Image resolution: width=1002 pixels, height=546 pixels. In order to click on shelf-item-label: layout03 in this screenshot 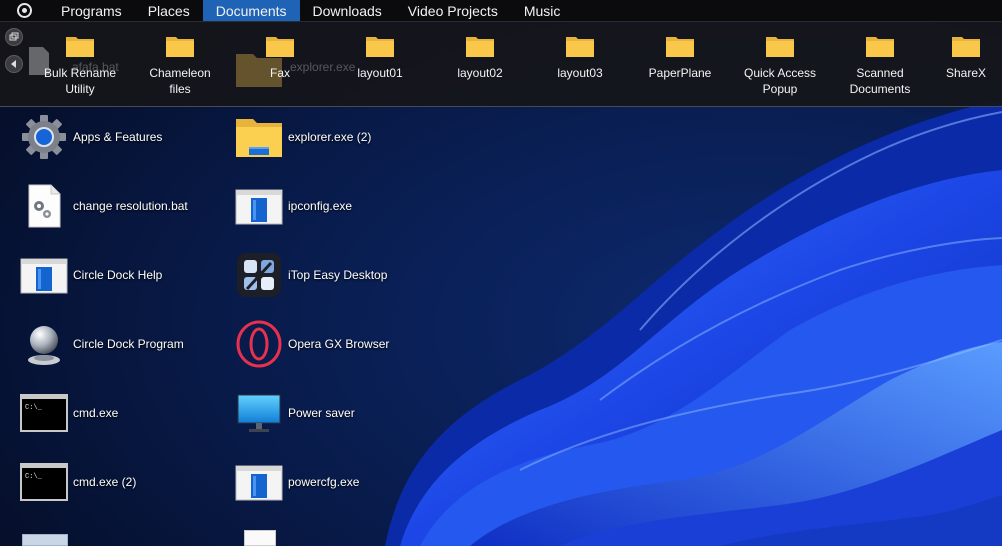, I will do `click(580, 73)`.